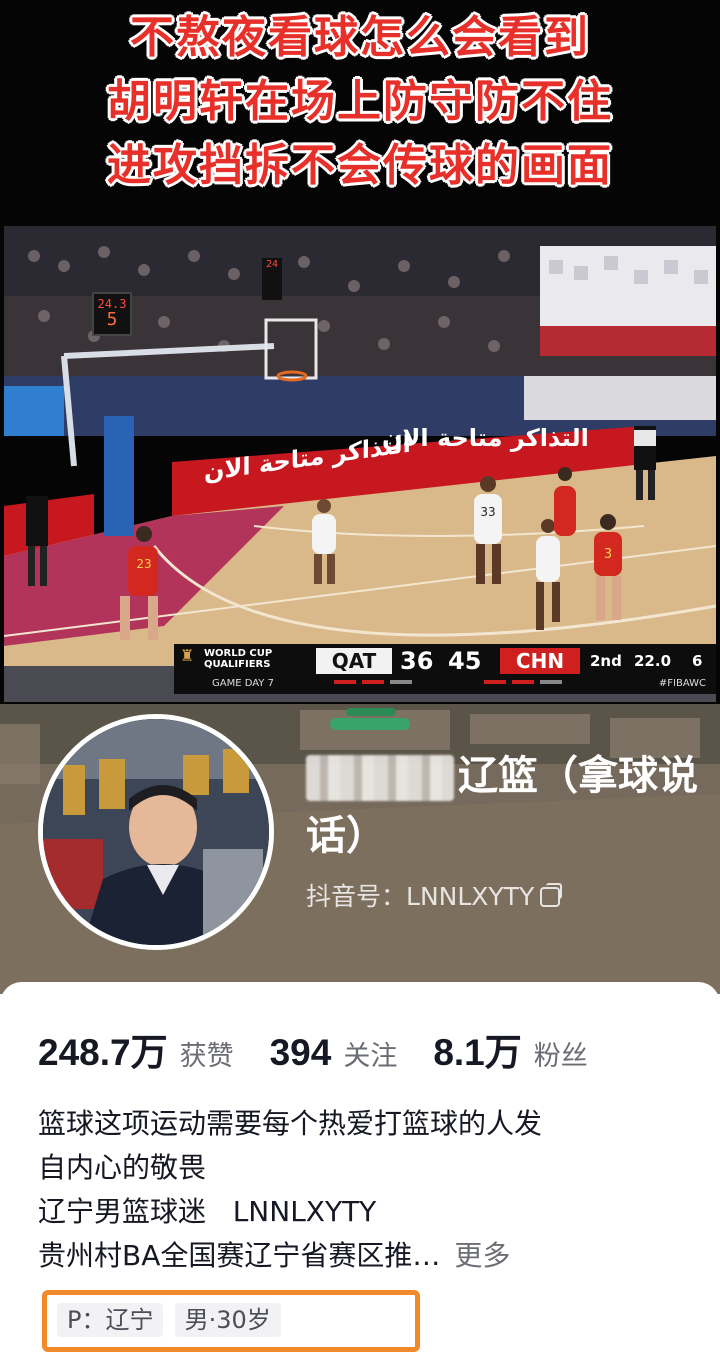  Describe the element at coordinates (682, 683) in the screenshot. I see `fiba-hashtag: #FIBAWC` at that location.